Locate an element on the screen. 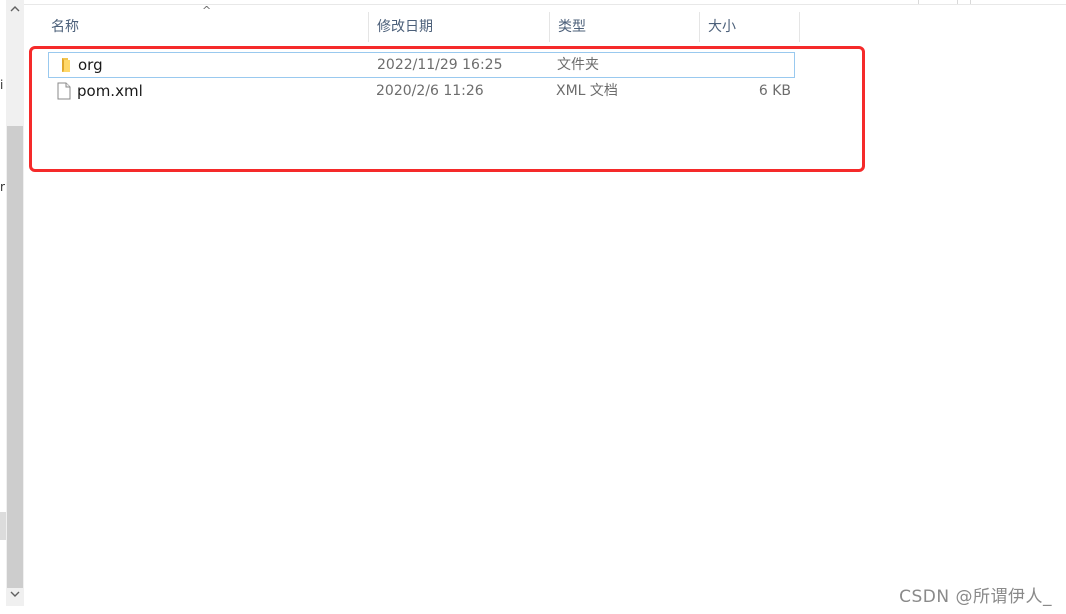 Image resolution: width=1066 pixels, height=614 pixels. vertical-scrollbar is located at coordinates (15, 303).